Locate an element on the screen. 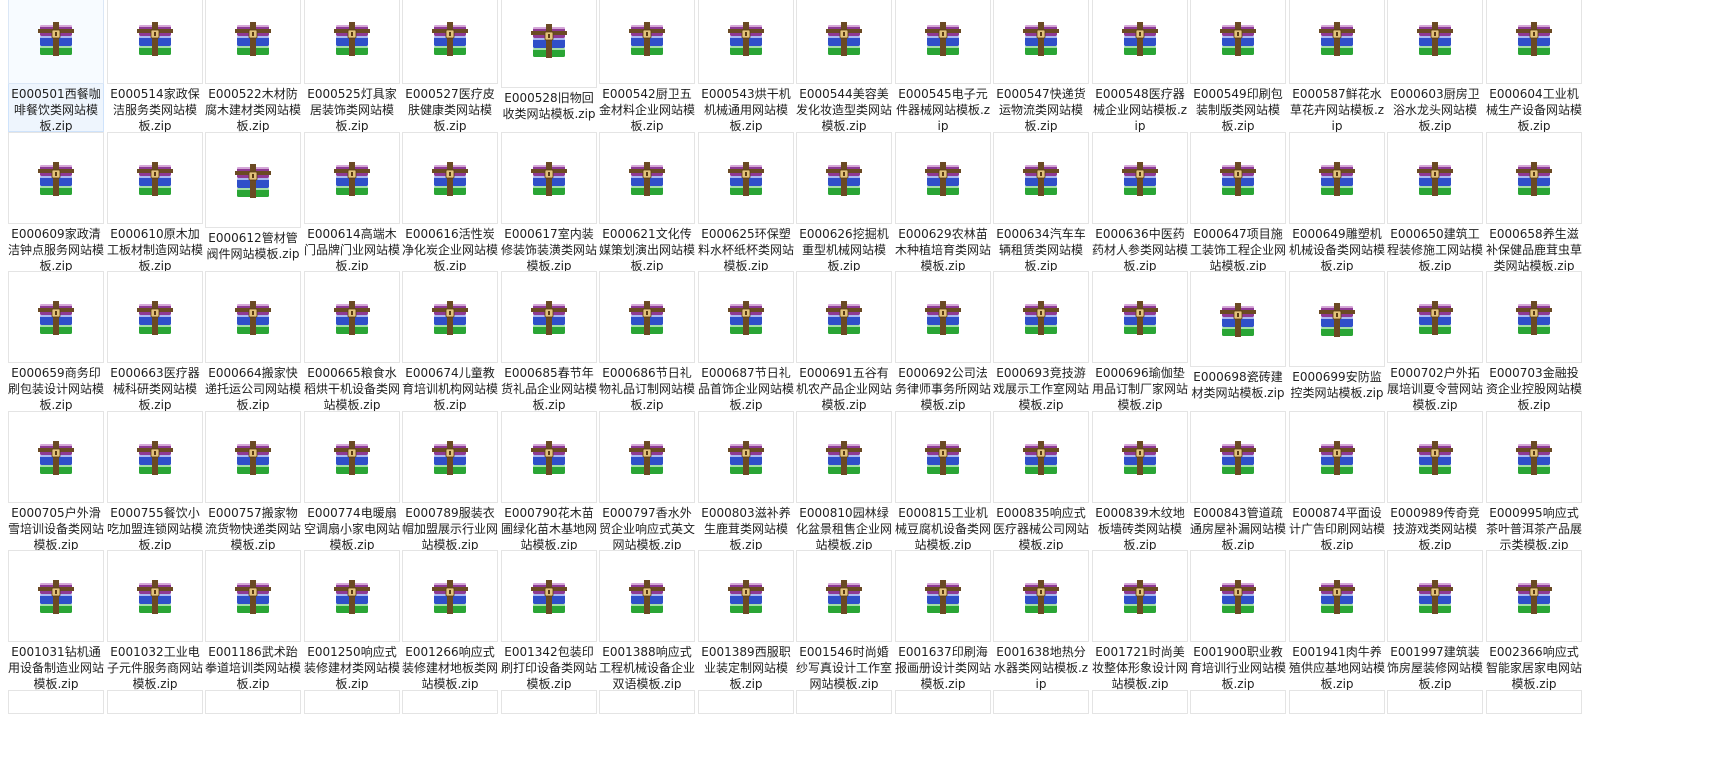 The width and height of the screenshot is (1720, 766). file-item: E000774电暖扇空调扇小家电网站模板.zip is located at coordinates (352, 481).